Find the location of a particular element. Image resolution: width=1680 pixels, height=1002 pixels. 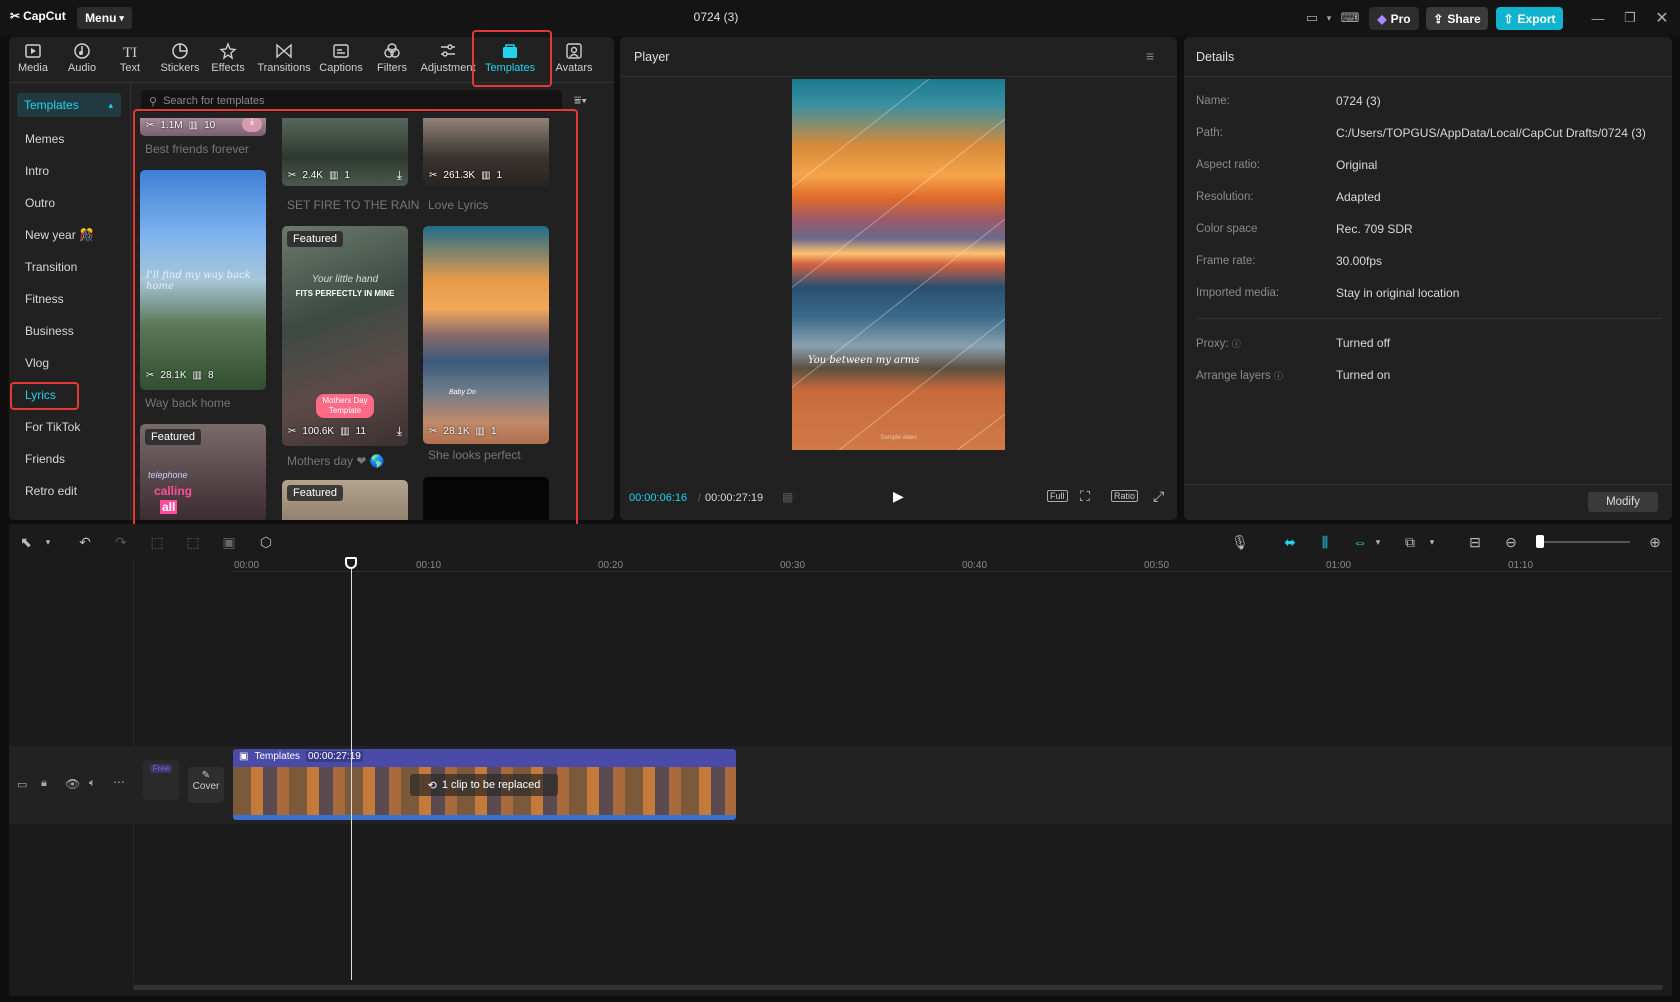

undo-icon: ↶ is located at coordinates (85, 542).